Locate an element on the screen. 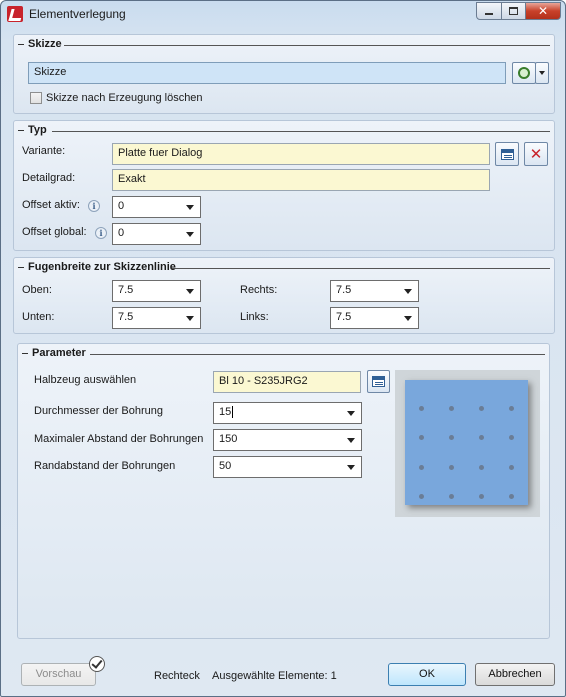 The height and width of the screenshot is (697, 566). rechts-label: Rechts: is located at coordinates (259, 290).